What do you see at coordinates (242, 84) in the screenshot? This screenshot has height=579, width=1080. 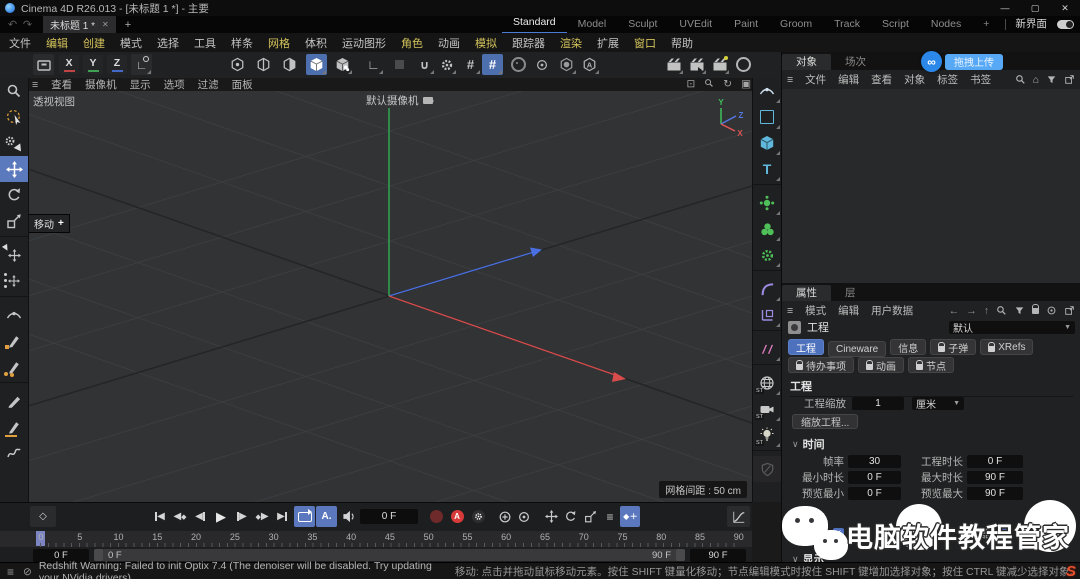 I see `vp-menu-panel: 面板` at bounding box center [242, 84].